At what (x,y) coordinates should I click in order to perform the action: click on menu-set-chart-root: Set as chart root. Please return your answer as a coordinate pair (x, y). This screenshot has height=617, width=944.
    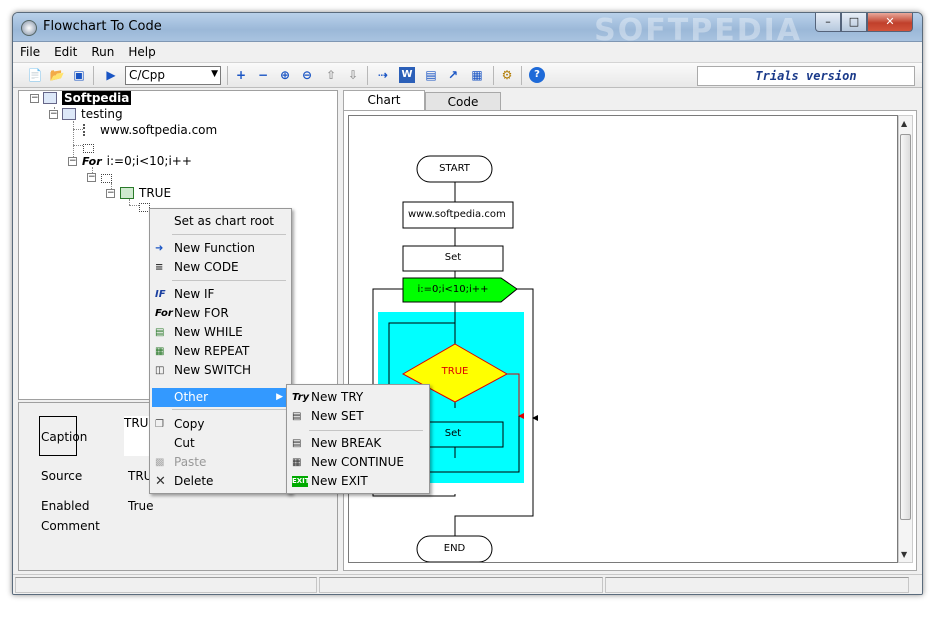
    Looking at the image, I should click on (213, 221).